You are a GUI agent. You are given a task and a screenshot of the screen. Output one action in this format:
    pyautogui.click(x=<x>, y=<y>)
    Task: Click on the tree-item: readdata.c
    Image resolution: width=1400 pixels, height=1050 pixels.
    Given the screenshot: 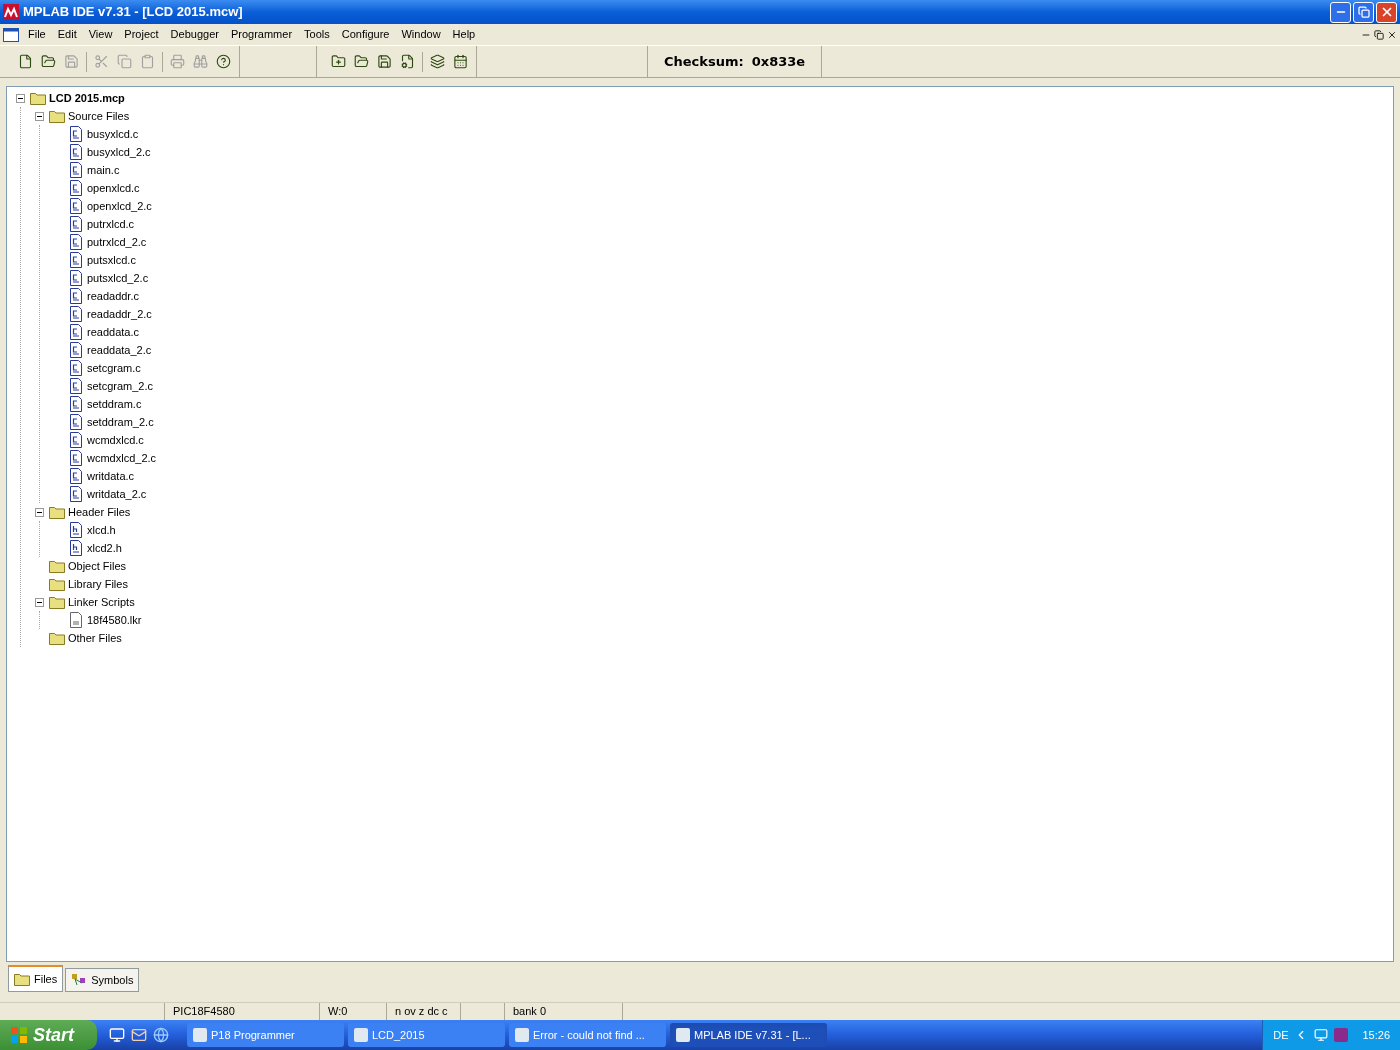 What is the action you would take?
    pyautogui.click(x=113, y=332)
    